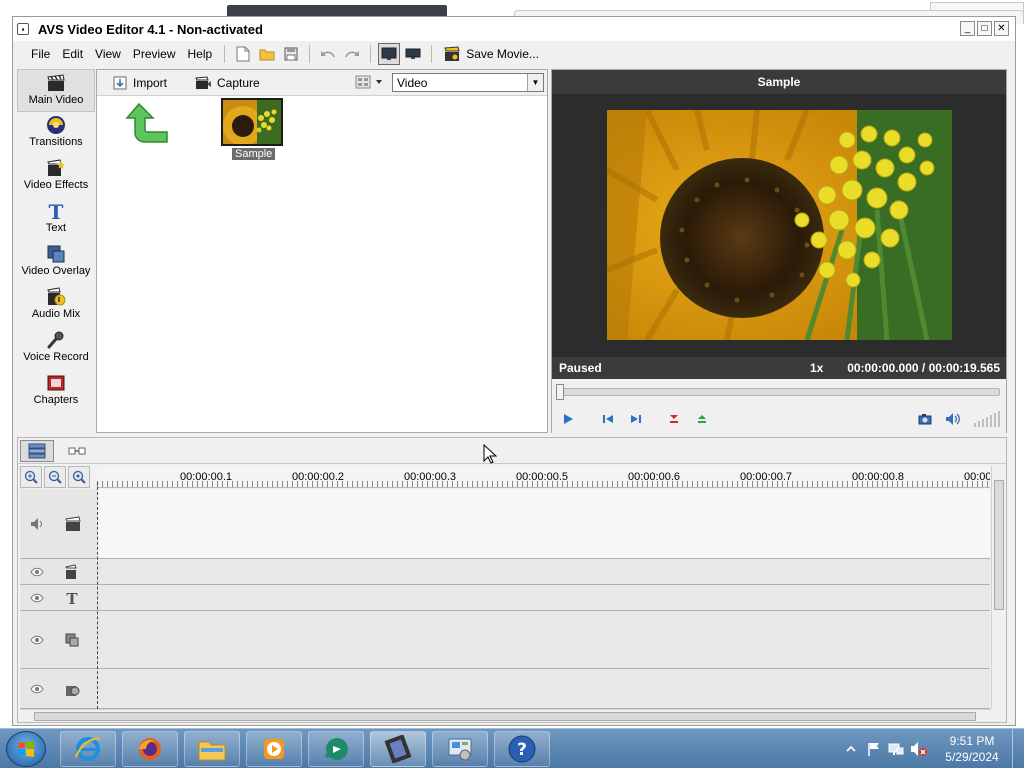 The height and width of the screenshot is (768, 1024). Describe the element at coordinates (37, 450) in the screenshot. I see `timeline-view-button` at that location.